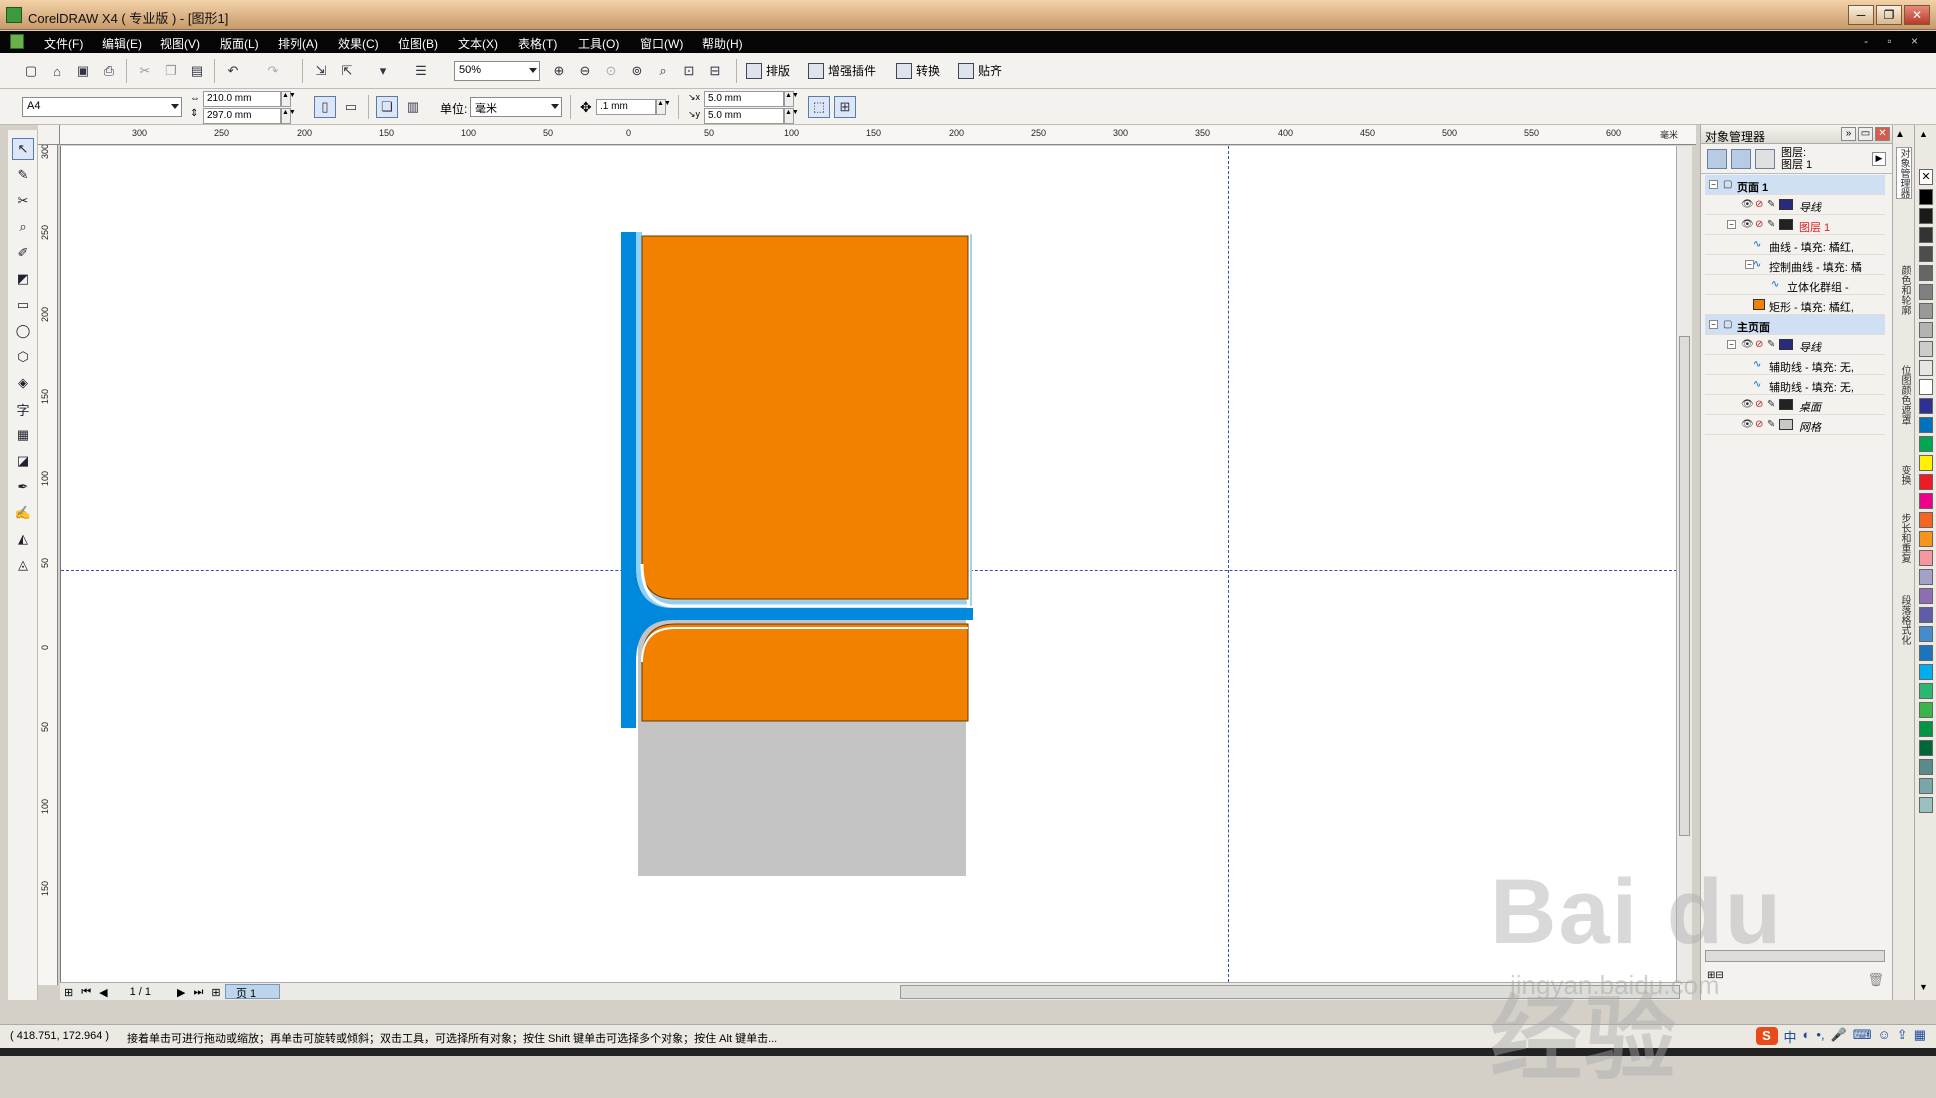 The height and width of the screenshot is (1098, 1936). Describe the element at coordinates (819, 107) in the screenshot. I see `treat-as-filled-icon: ⬚` at that location.